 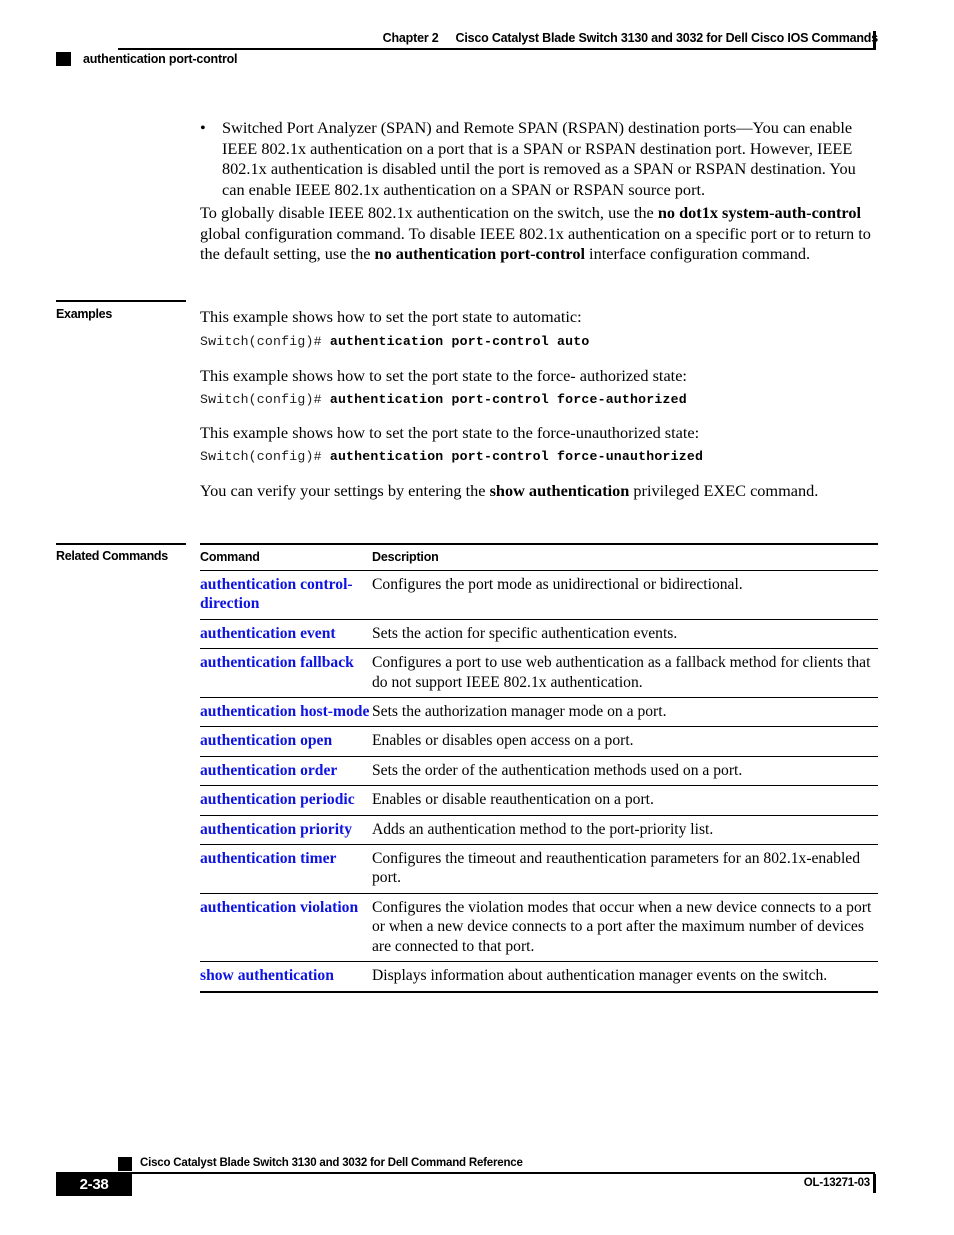 What do you see at coordinates (286, 869) in the screenshot?
I see `command-link: authentication timer` at bounding box center [286, 869].